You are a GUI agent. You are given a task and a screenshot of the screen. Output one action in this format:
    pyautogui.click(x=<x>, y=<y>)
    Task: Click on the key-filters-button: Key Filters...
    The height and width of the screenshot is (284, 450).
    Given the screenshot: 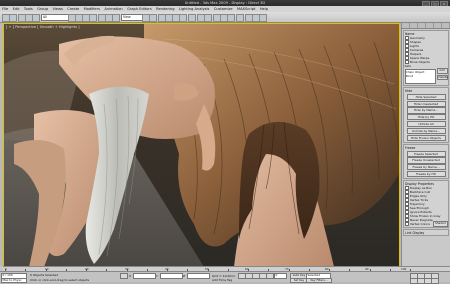 What is the action you would take?
    pyautogui.click(x=319, y=281)
    